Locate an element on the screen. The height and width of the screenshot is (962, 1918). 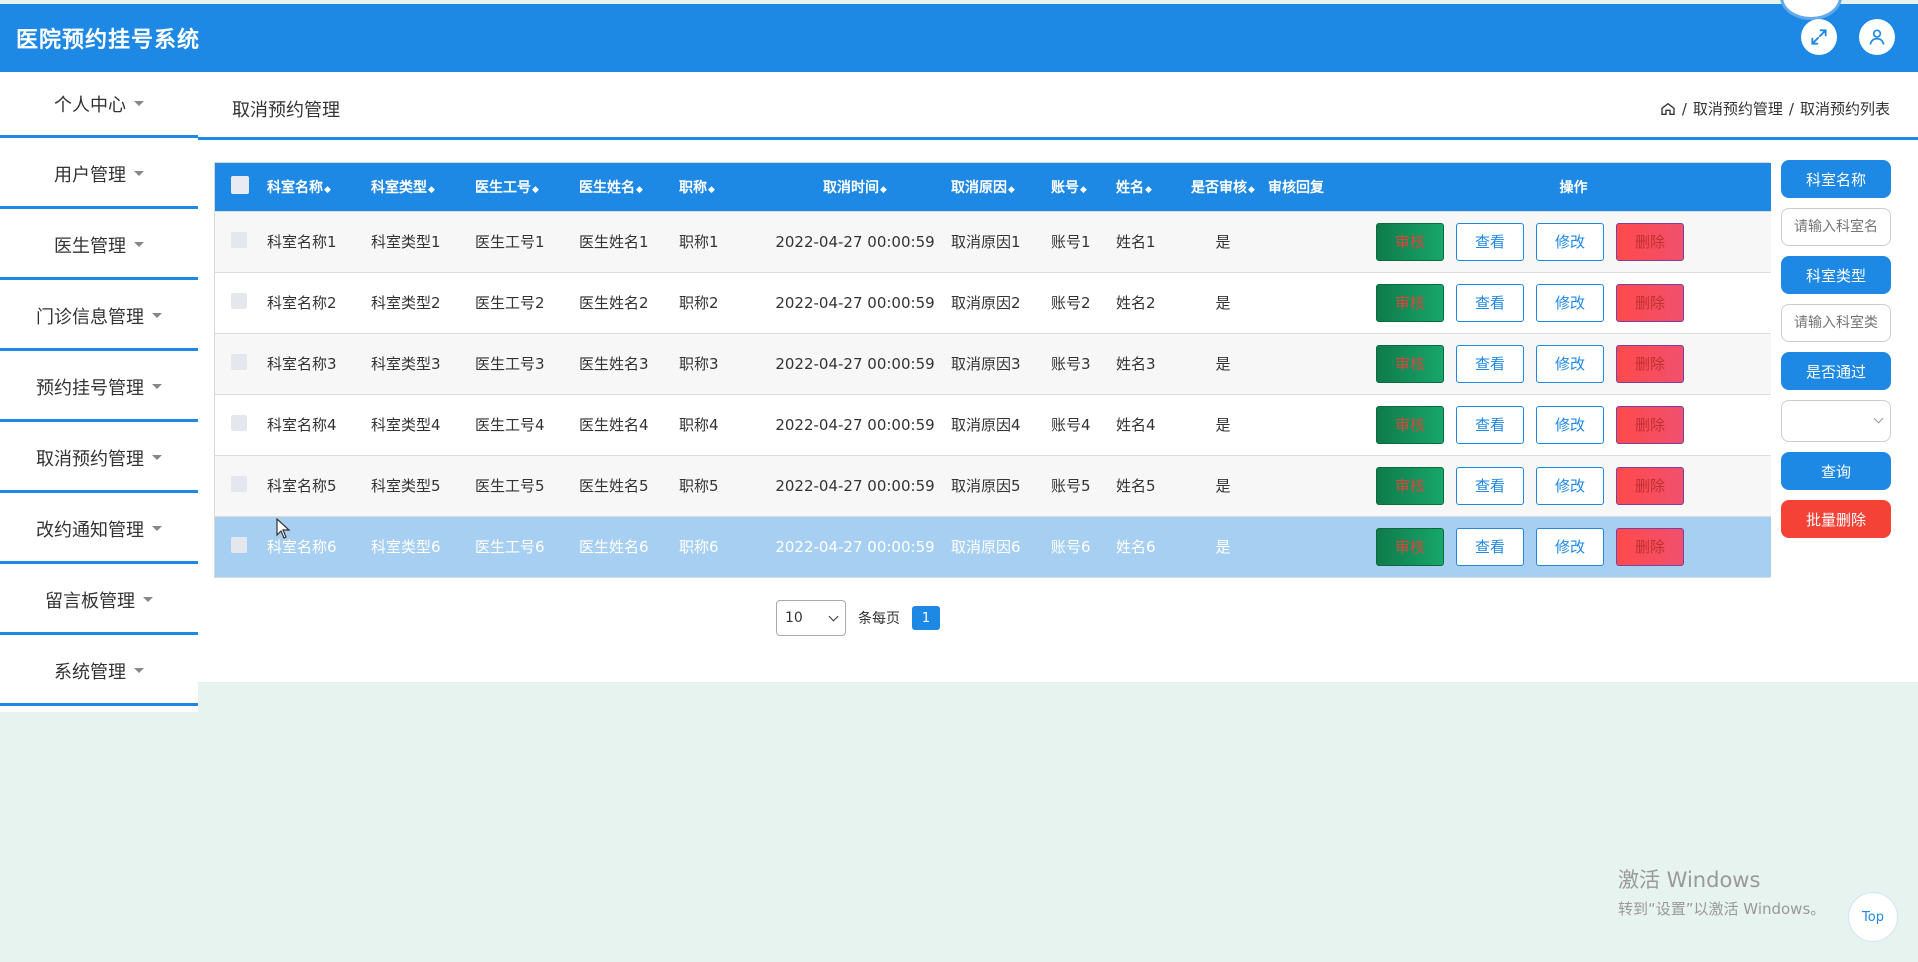
sidebar-item: 医生管理 is located at coordinates (99, 246).